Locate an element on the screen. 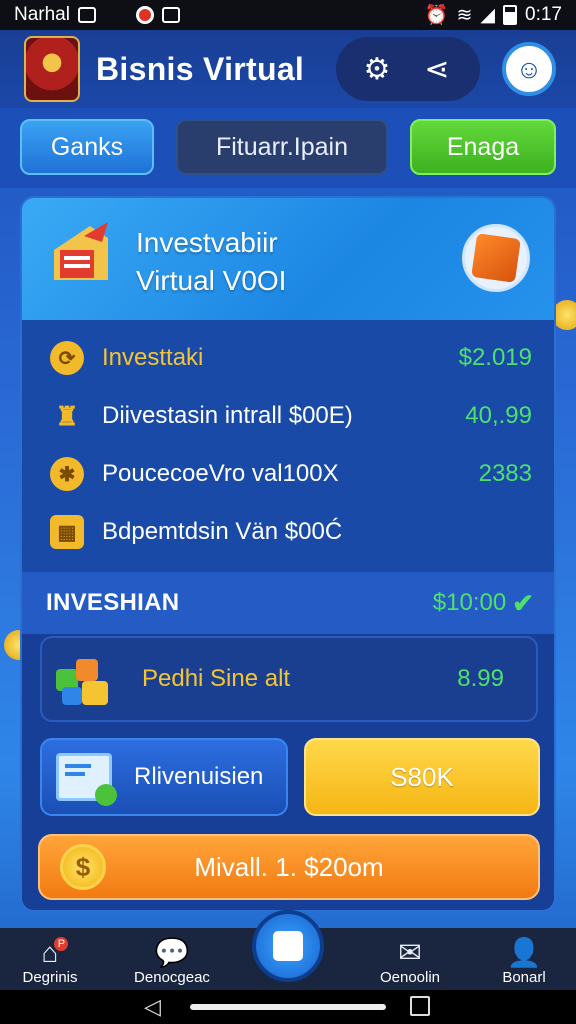 The width and height of the screenshot is (576, 1024). list-item: ▦ Bdpemtdsin Vän $00Ć is located at coordinates (291, 532).